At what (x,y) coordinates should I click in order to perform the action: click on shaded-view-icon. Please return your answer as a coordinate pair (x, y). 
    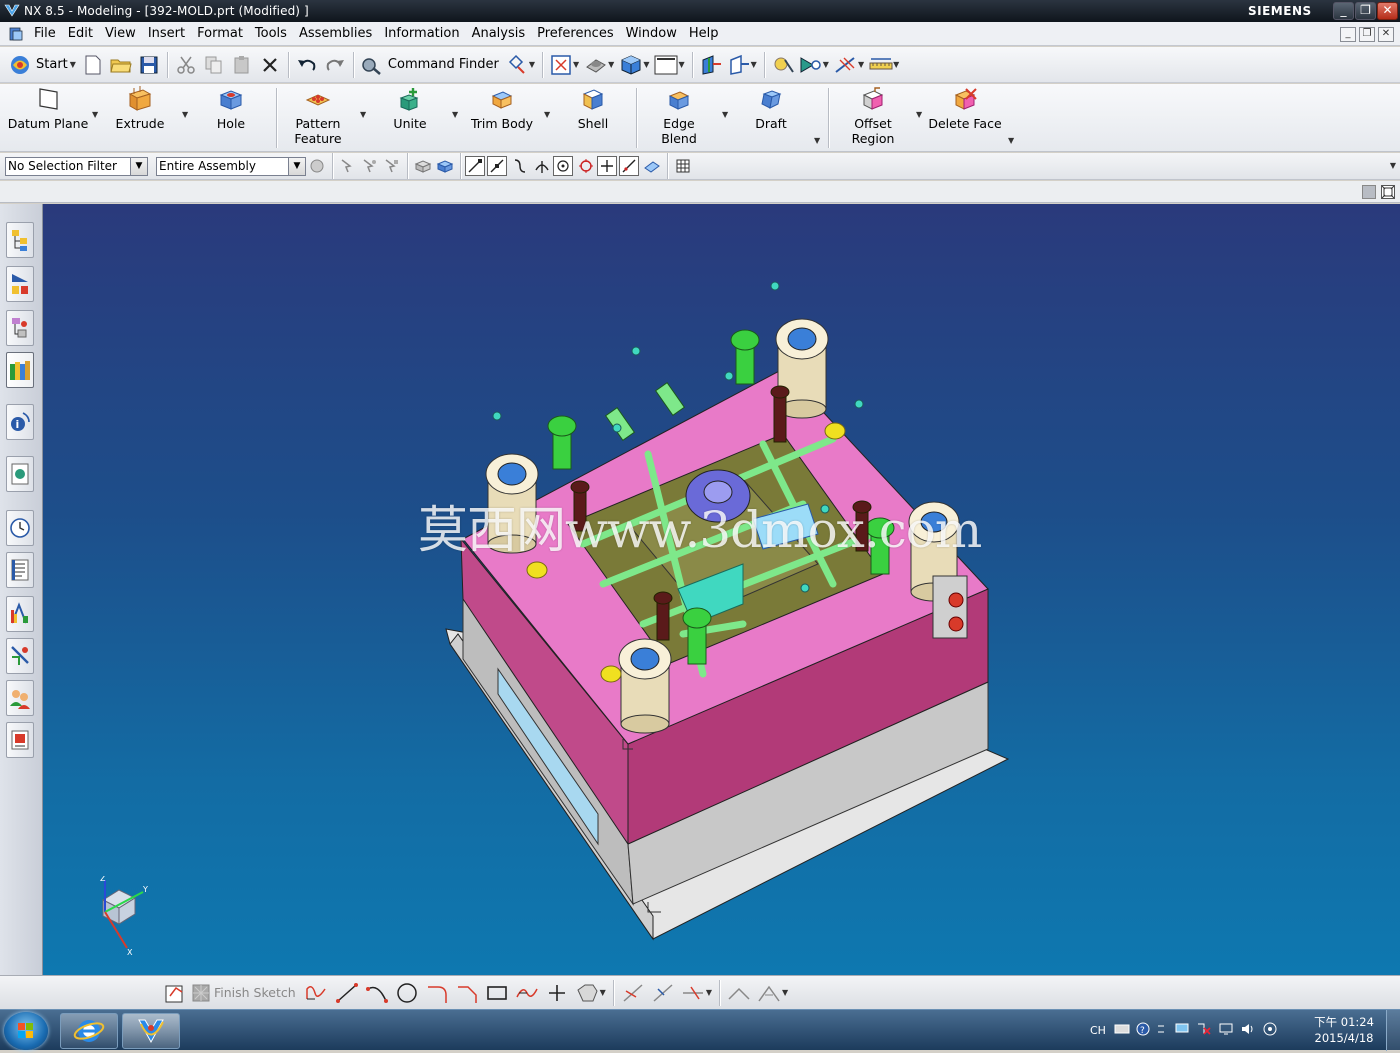
    Looking at the image, I should click on (596, 65).